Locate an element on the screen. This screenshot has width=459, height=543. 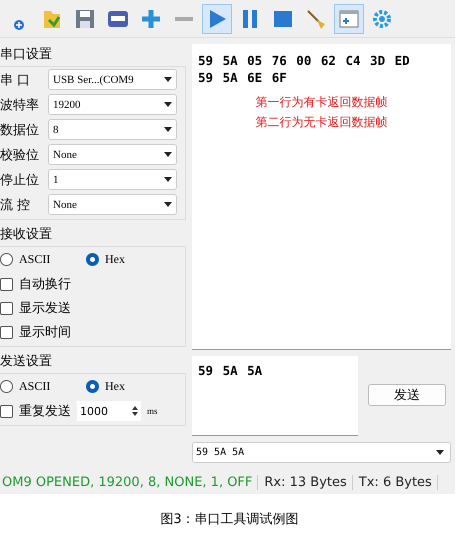
history-dropdown: 59 5A 5A is located at coordinates (321, 452).